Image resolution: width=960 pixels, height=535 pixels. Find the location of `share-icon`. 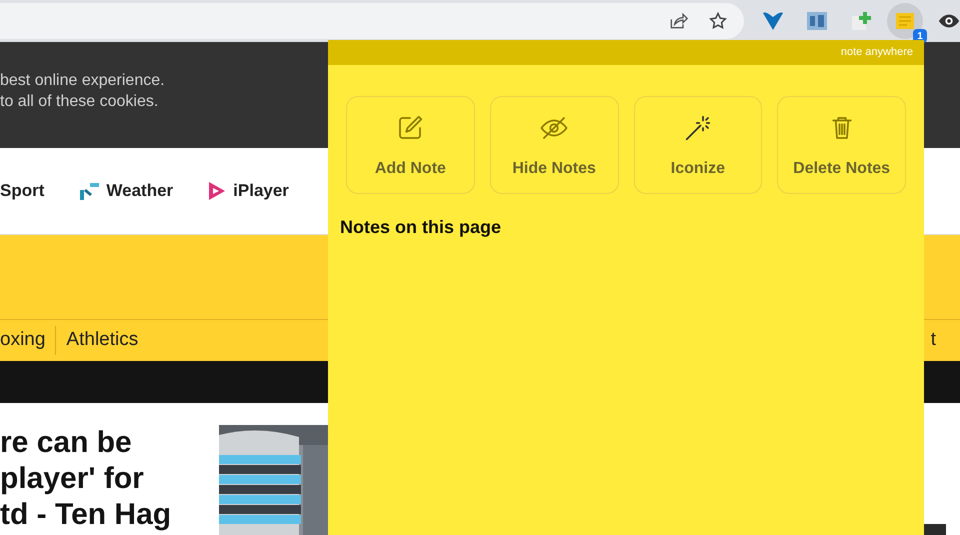

share-icon is located at coordinates (678, 21).